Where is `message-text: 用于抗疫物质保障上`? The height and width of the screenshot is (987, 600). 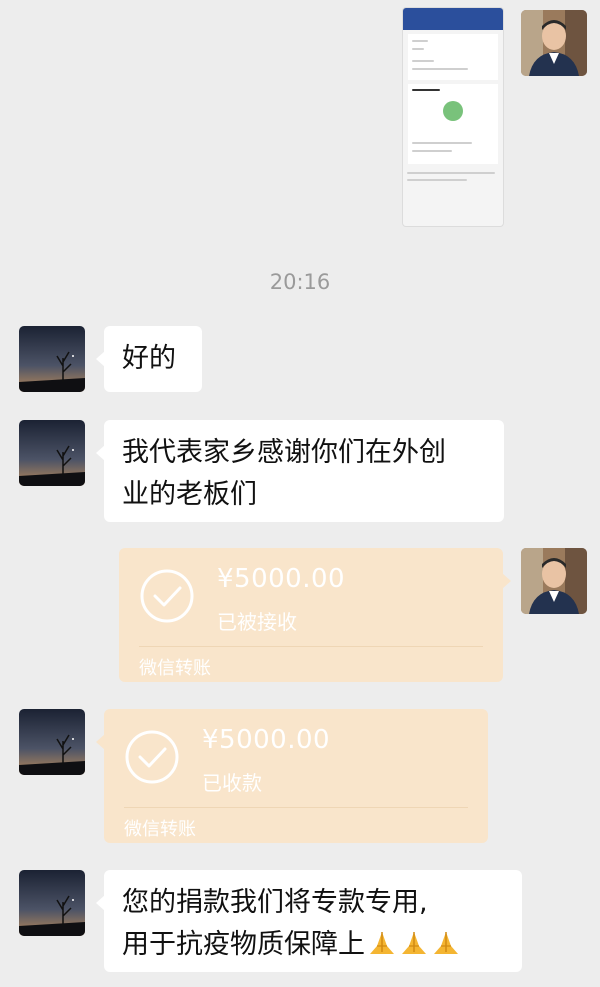 message-text: 用于抗疫物质保障上 is located at coordinates (243, 944).